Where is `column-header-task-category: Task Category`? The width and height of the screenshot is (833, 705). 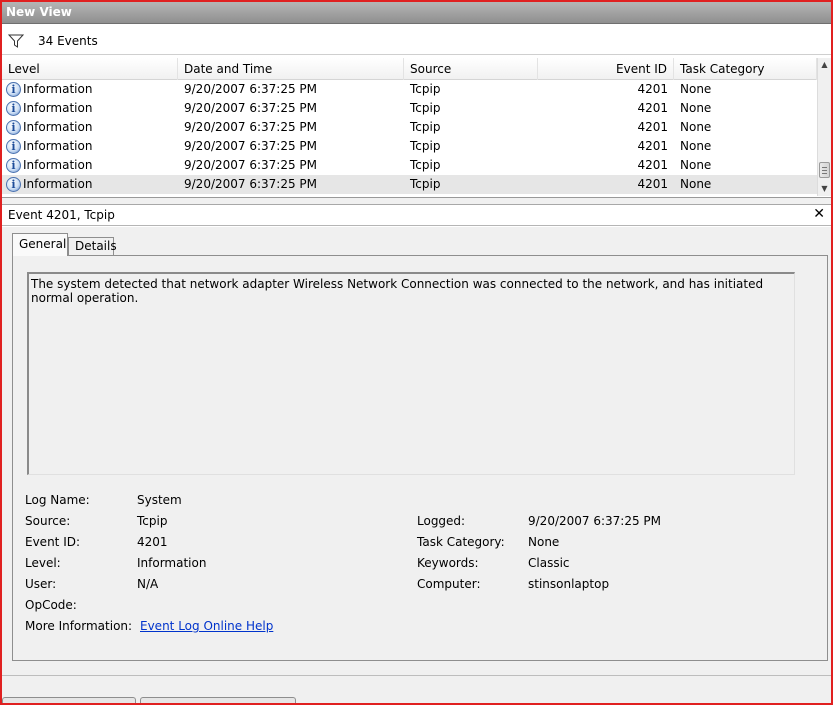 column-header-task-category: Task Category is located at coordinates (745, 69).